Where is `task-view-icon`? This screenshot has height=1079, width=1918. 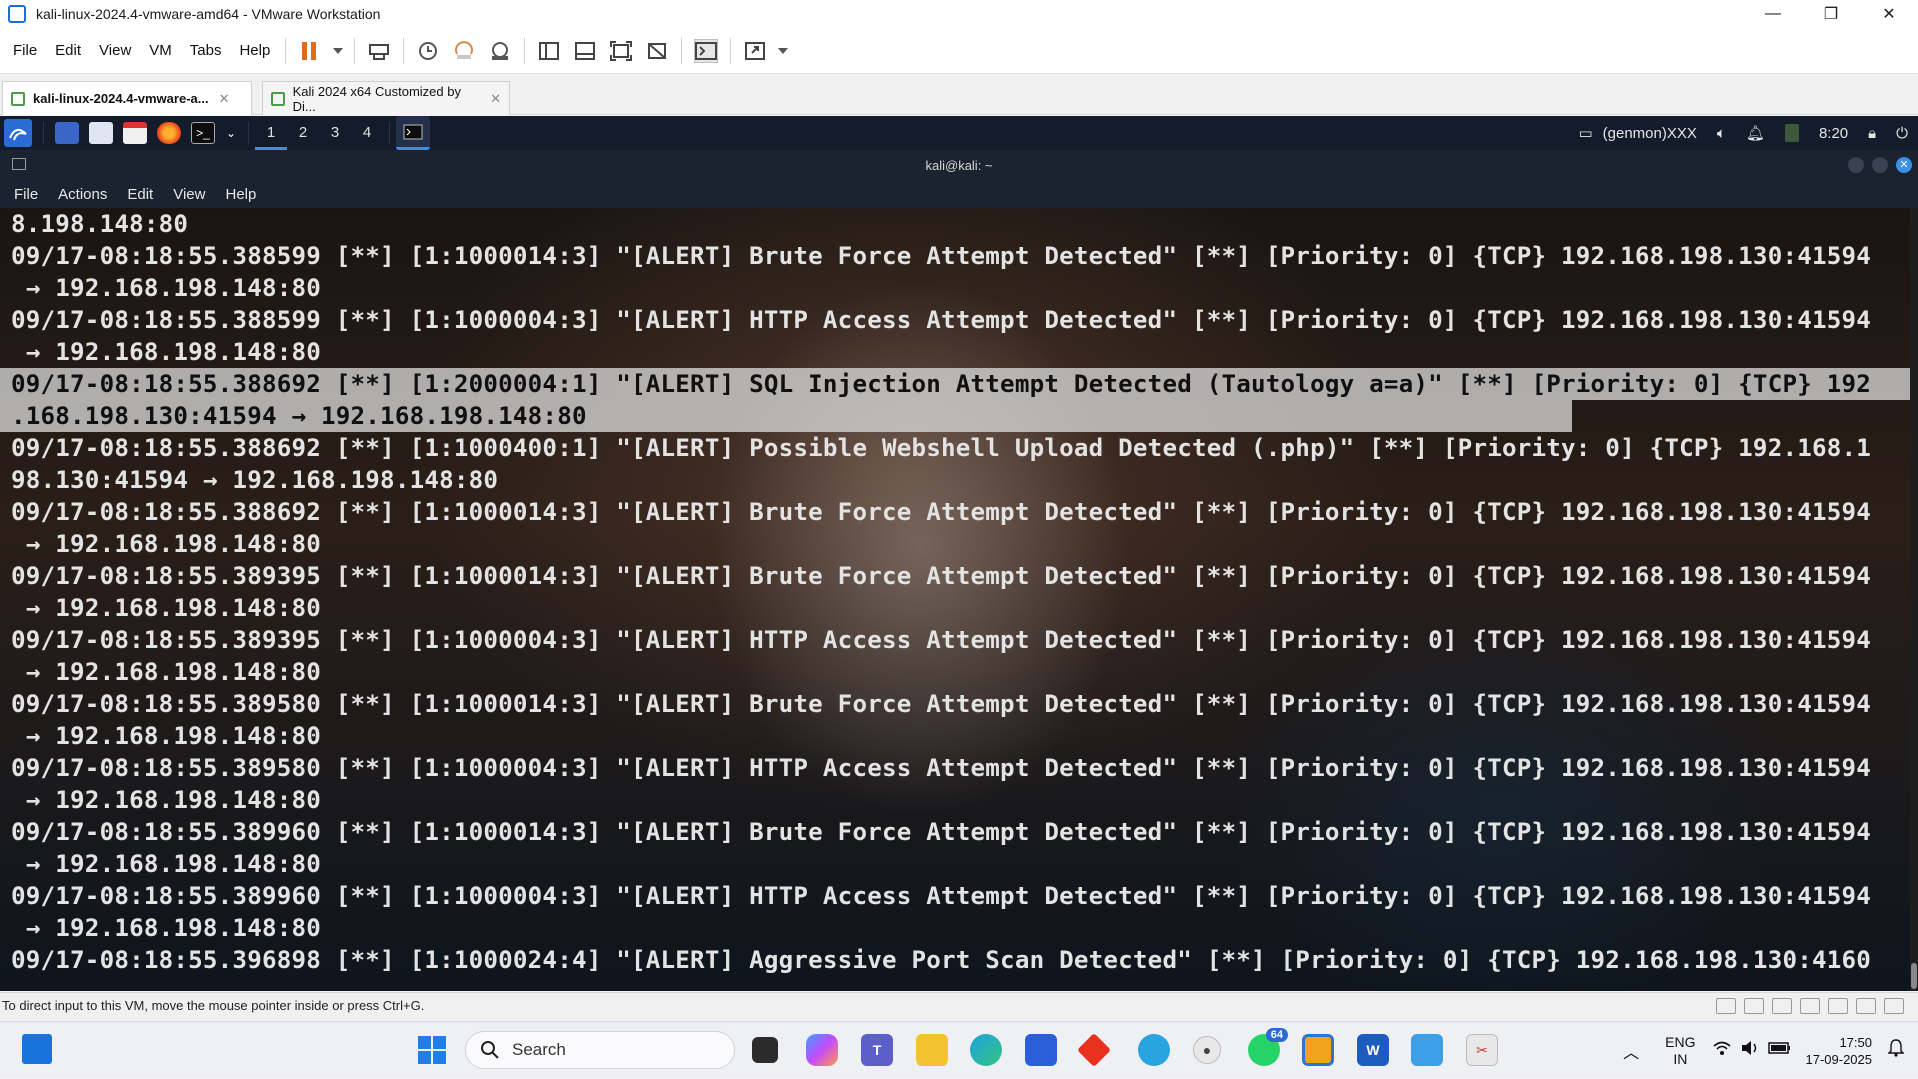
task-view-icon is located at coordinates (765, 1050).